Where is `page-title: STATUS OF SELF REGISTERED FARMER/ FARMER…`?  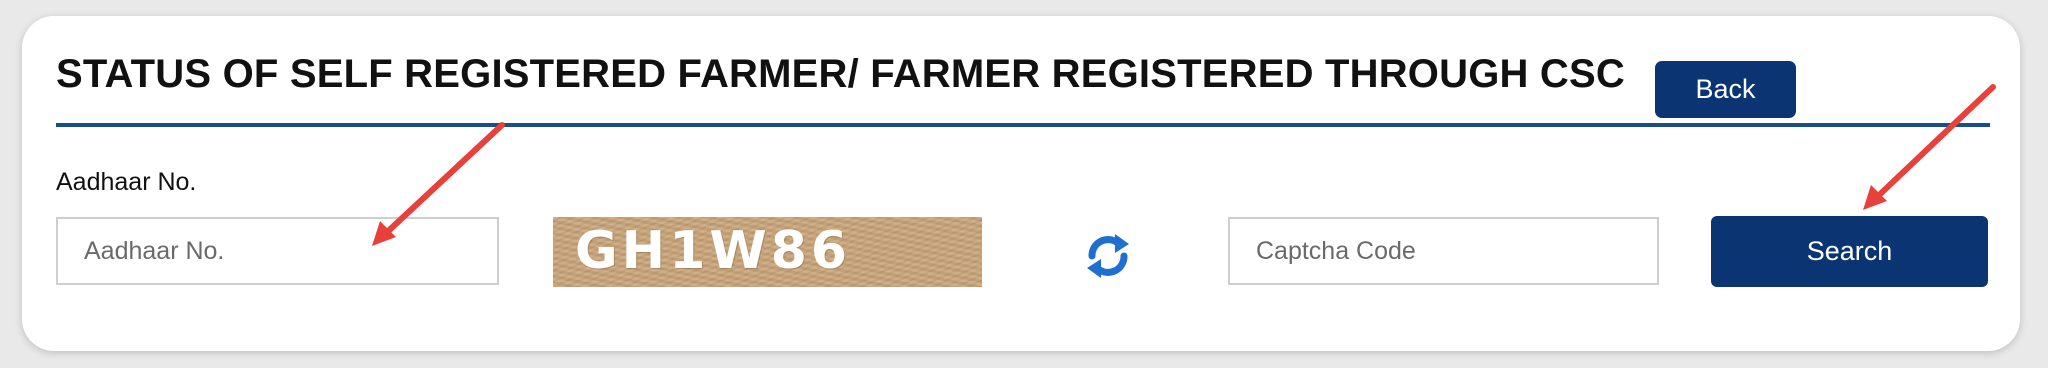 page-title: STATUS OF SELF REGISTERED FARMER/ FARMER… is located at coordinates (840, 74).